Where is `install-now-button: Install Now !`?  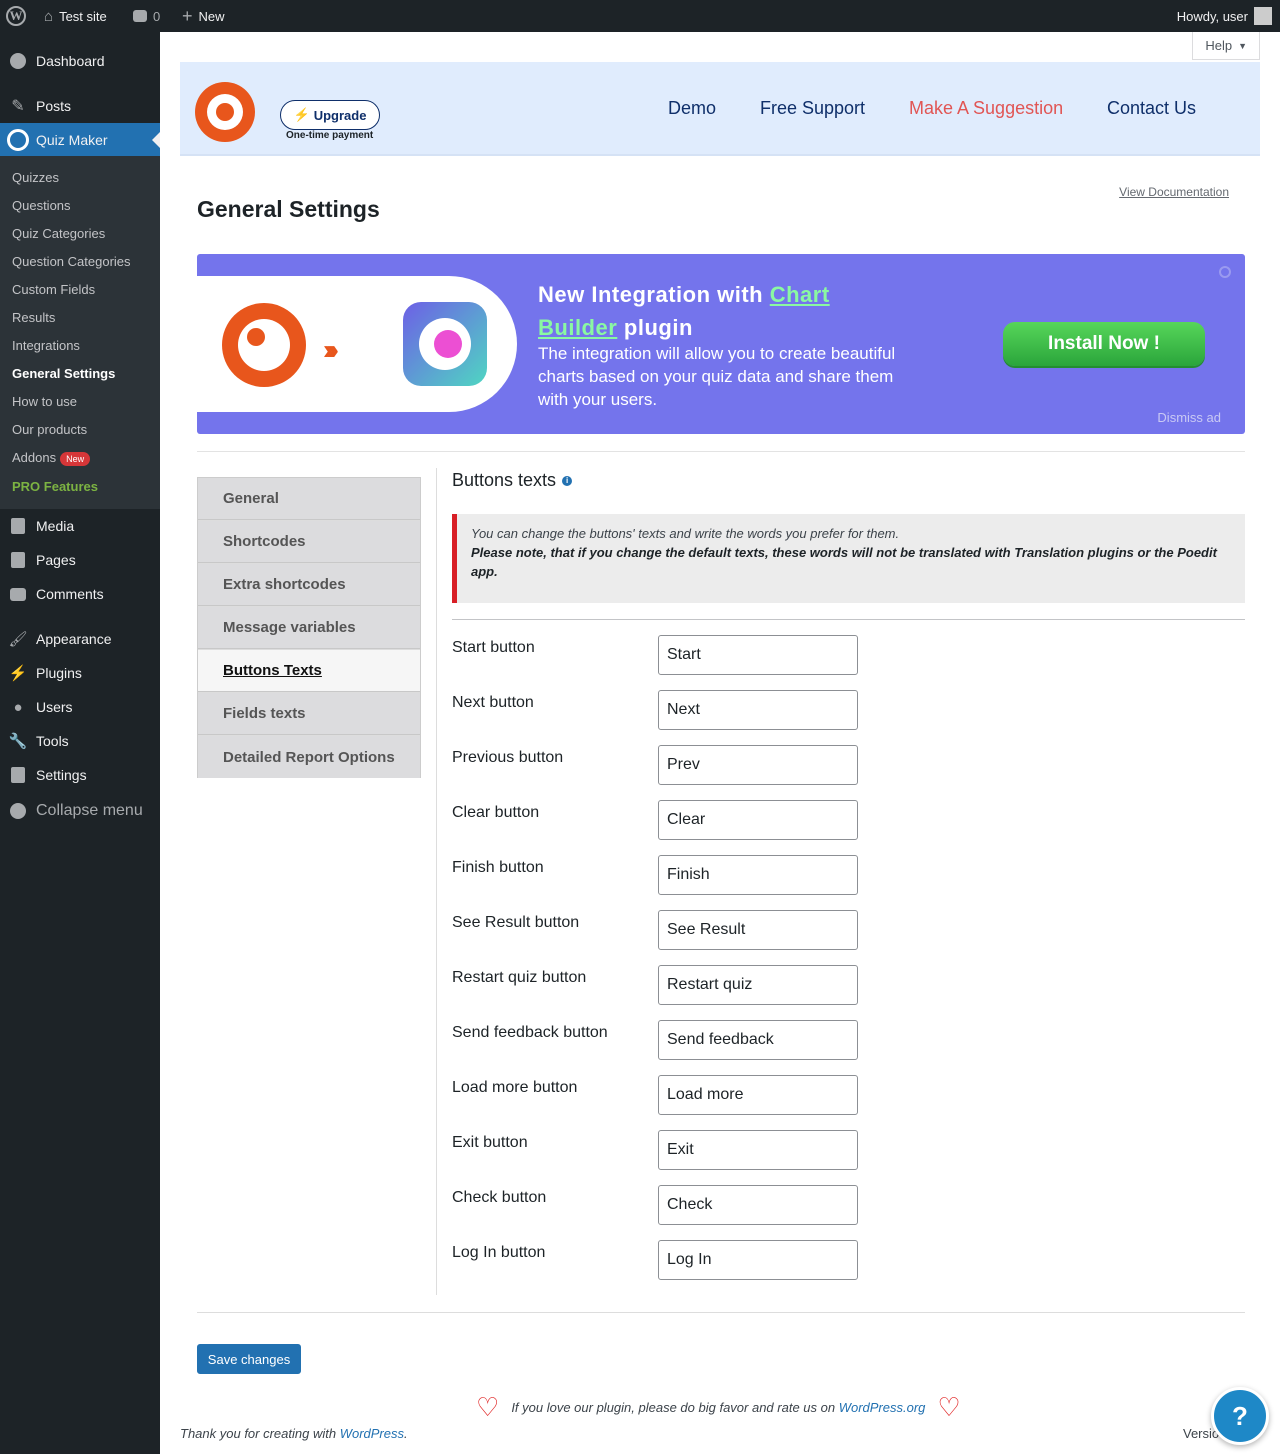
install-now-button: Install Now ! is located at coordinates (1104, 344).